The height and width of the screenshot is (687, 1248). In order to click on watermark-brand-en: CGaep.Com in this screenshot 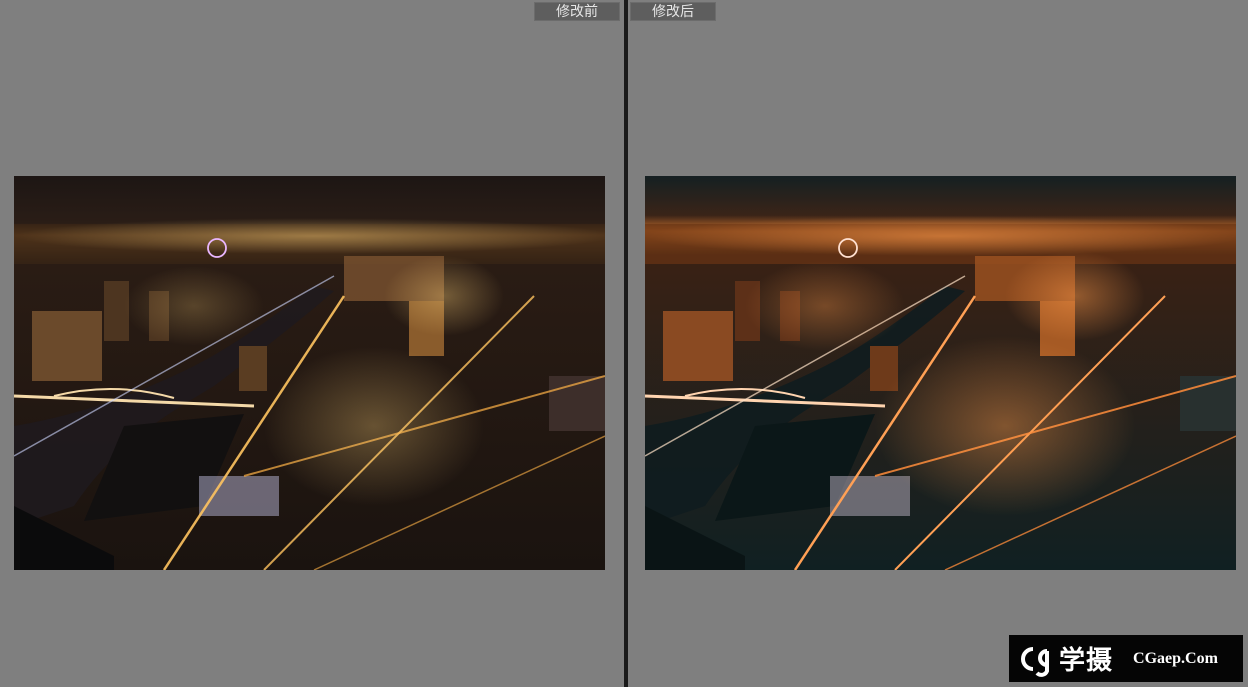, I will do `click(1175, 658)`.